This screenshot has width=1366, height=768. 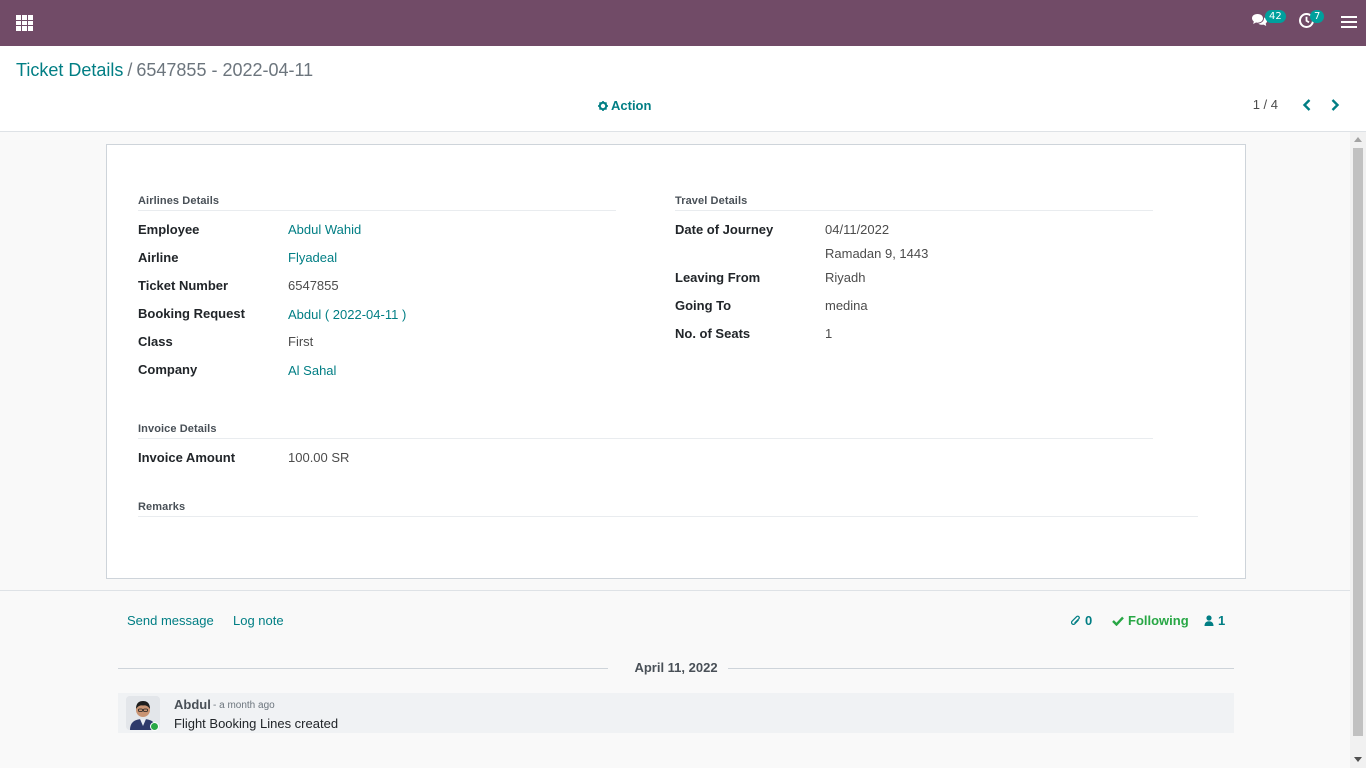 What do you see at coordinates (1349, 22) in the screenshot?
I see `hamburger-menu-icon` at bounding box center [1349, 22].